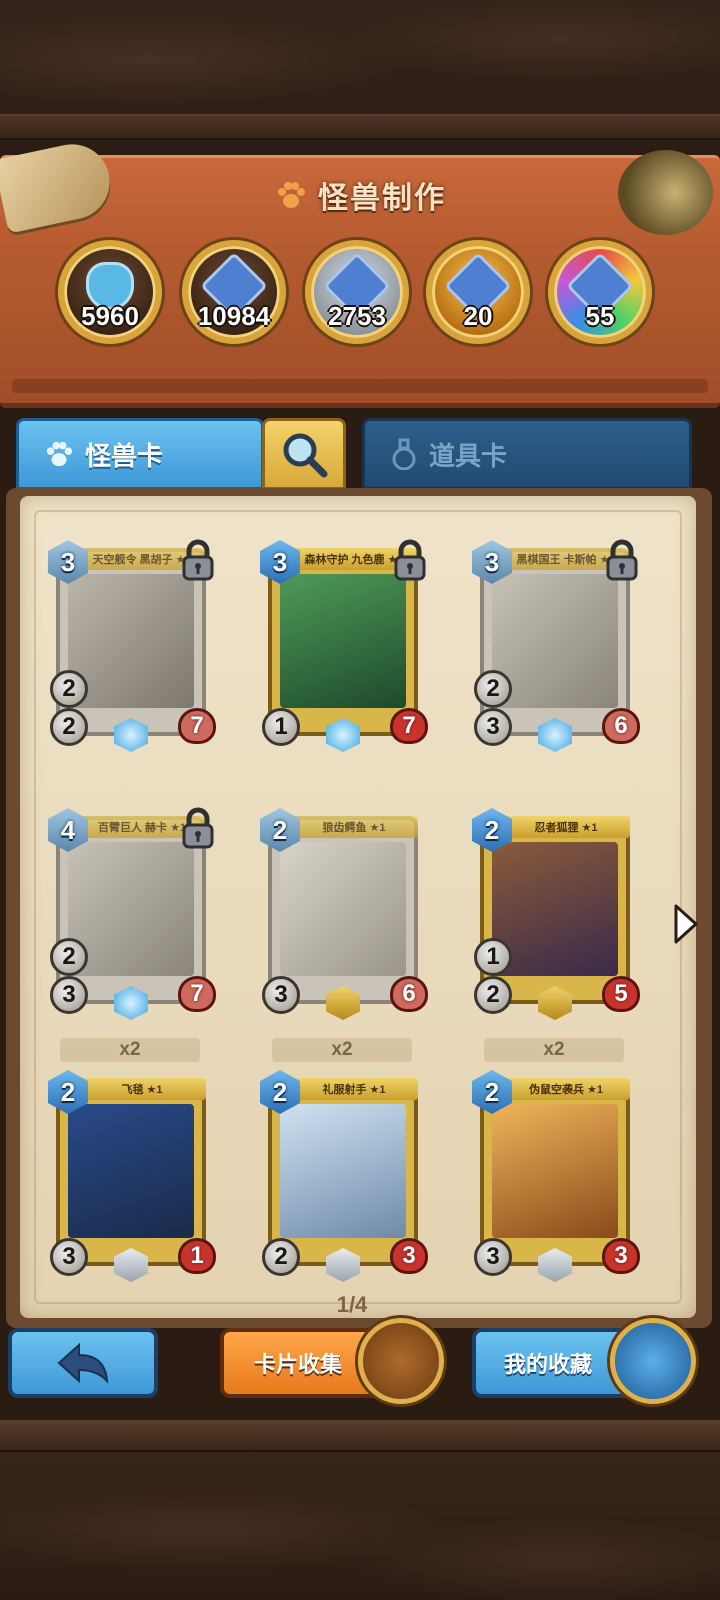 The width and height of the screenshot is (720, 1600). I want to click on card-name: 伪鼠空袭兵 ★1, so click(566, 1089).